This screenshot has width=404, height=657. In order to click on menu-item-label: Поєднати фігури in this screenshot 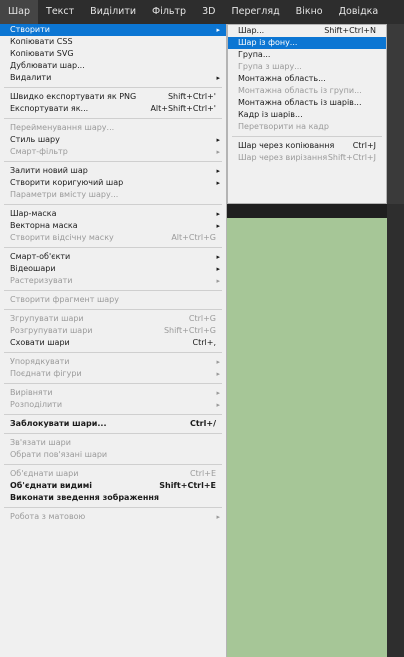, I will do `click(46, 373)`.